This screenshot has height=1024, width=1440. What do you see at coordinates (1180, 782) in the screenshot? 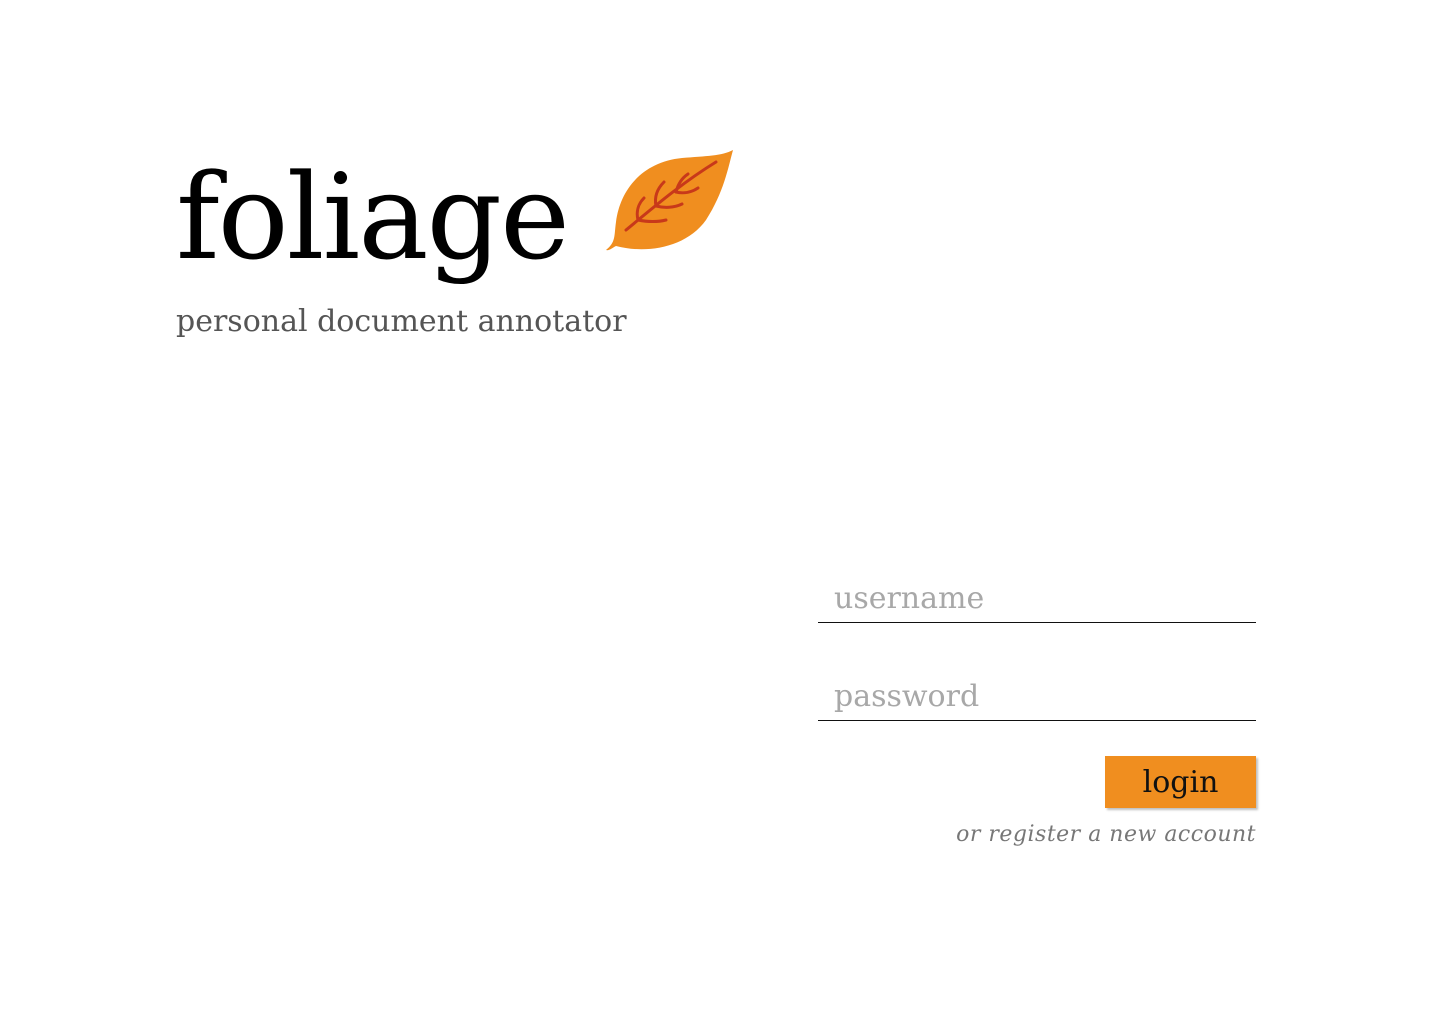
I see `login-button: login` at bounding box center [1180, 782].